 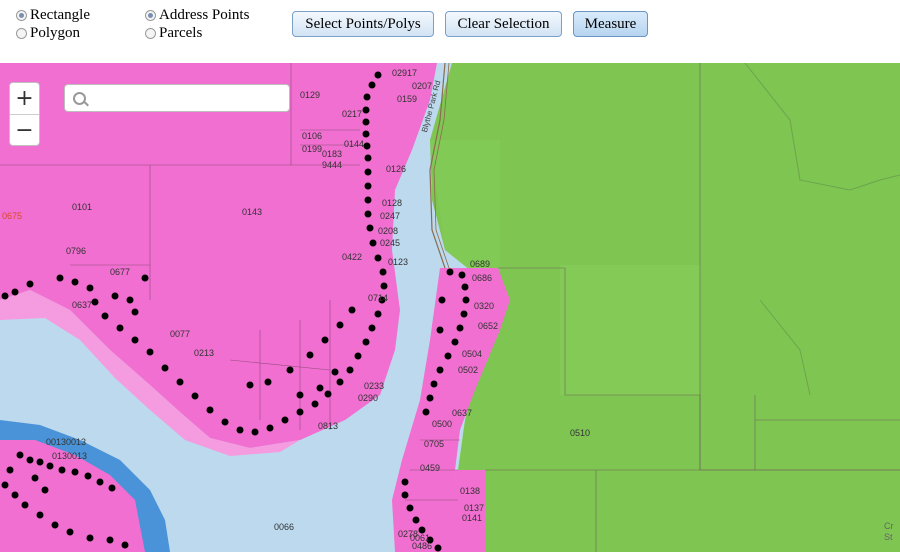 What do you see at coordinates (12, 216) in the screenshot?
I see `parcel-label: 0675` at bounding box center [12, 216].